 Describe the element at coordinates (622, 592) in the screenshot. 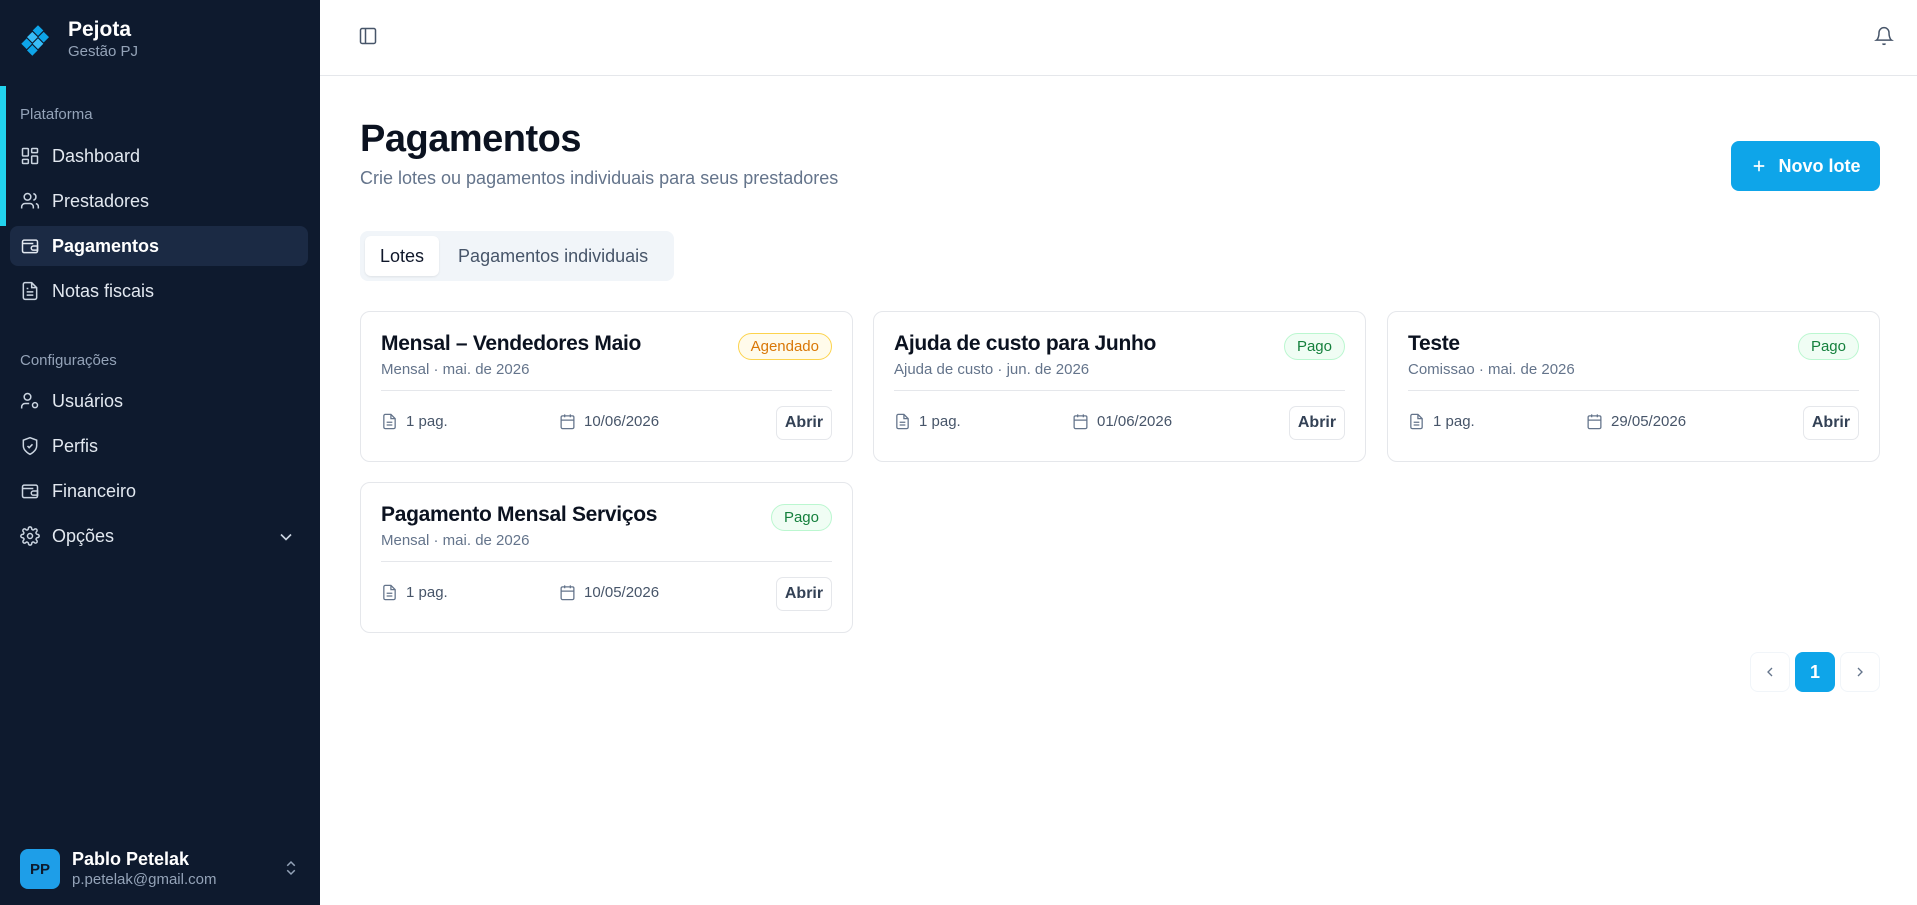

I see `payment-date-label: 10/05/2026` at that location.